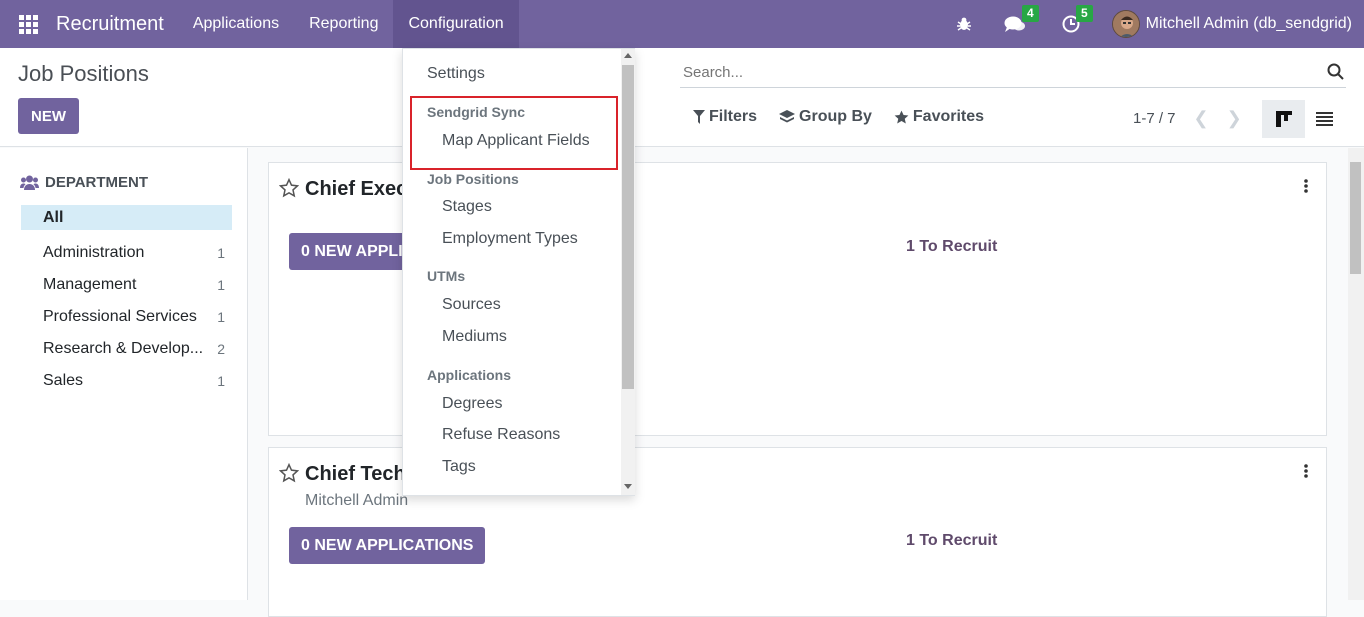  Describe the element at coordinates (472, 404) in the screenshot. I see `dropdown-degrees: Degrees` at that location.